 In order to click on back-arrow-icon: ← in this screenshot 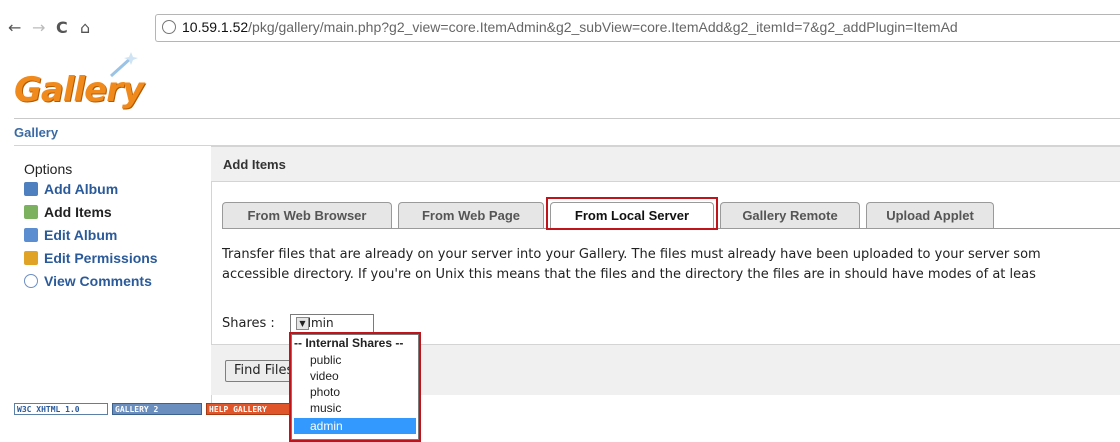, I will do `click(14, 28)`.